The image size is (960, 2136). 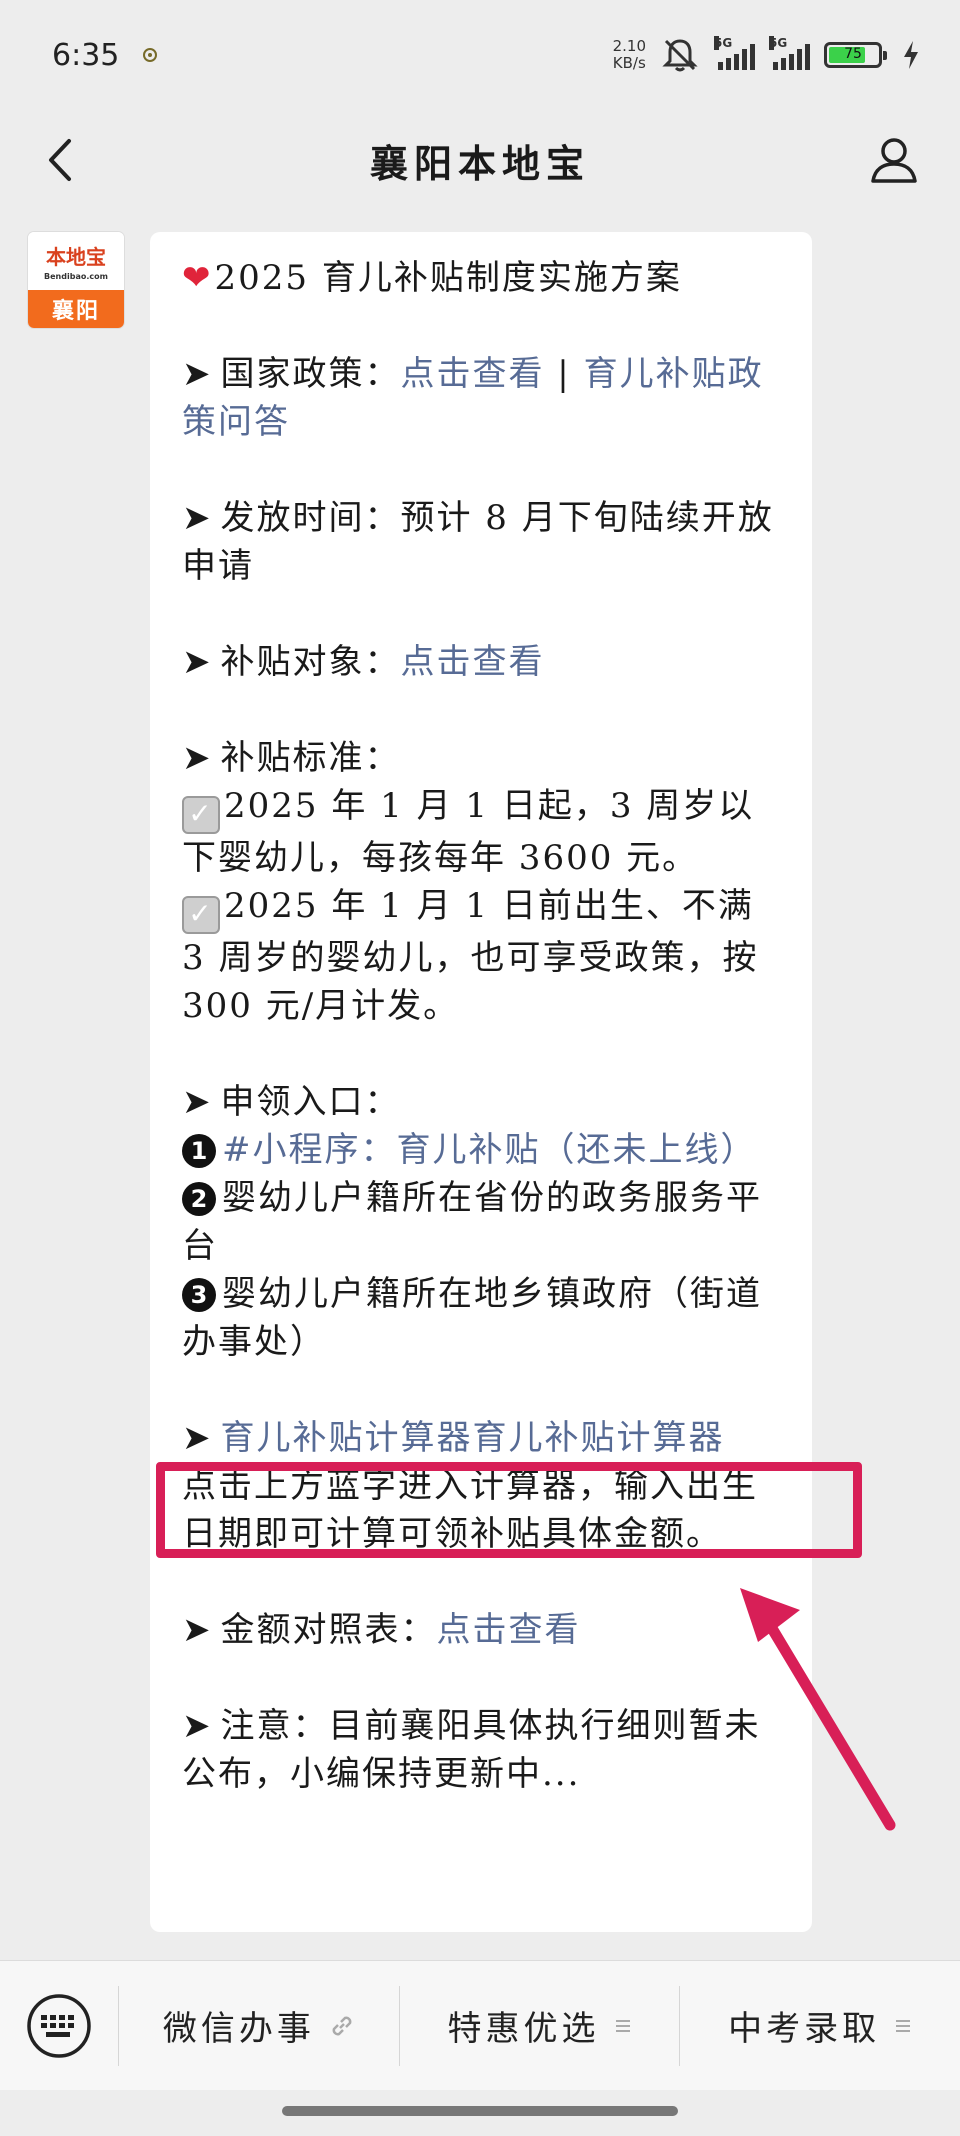 What do you see at coordinates (509, 1630) in the screenshot?
I see `amount-table-link: 点击查看` at bounding box center [509, 1630].